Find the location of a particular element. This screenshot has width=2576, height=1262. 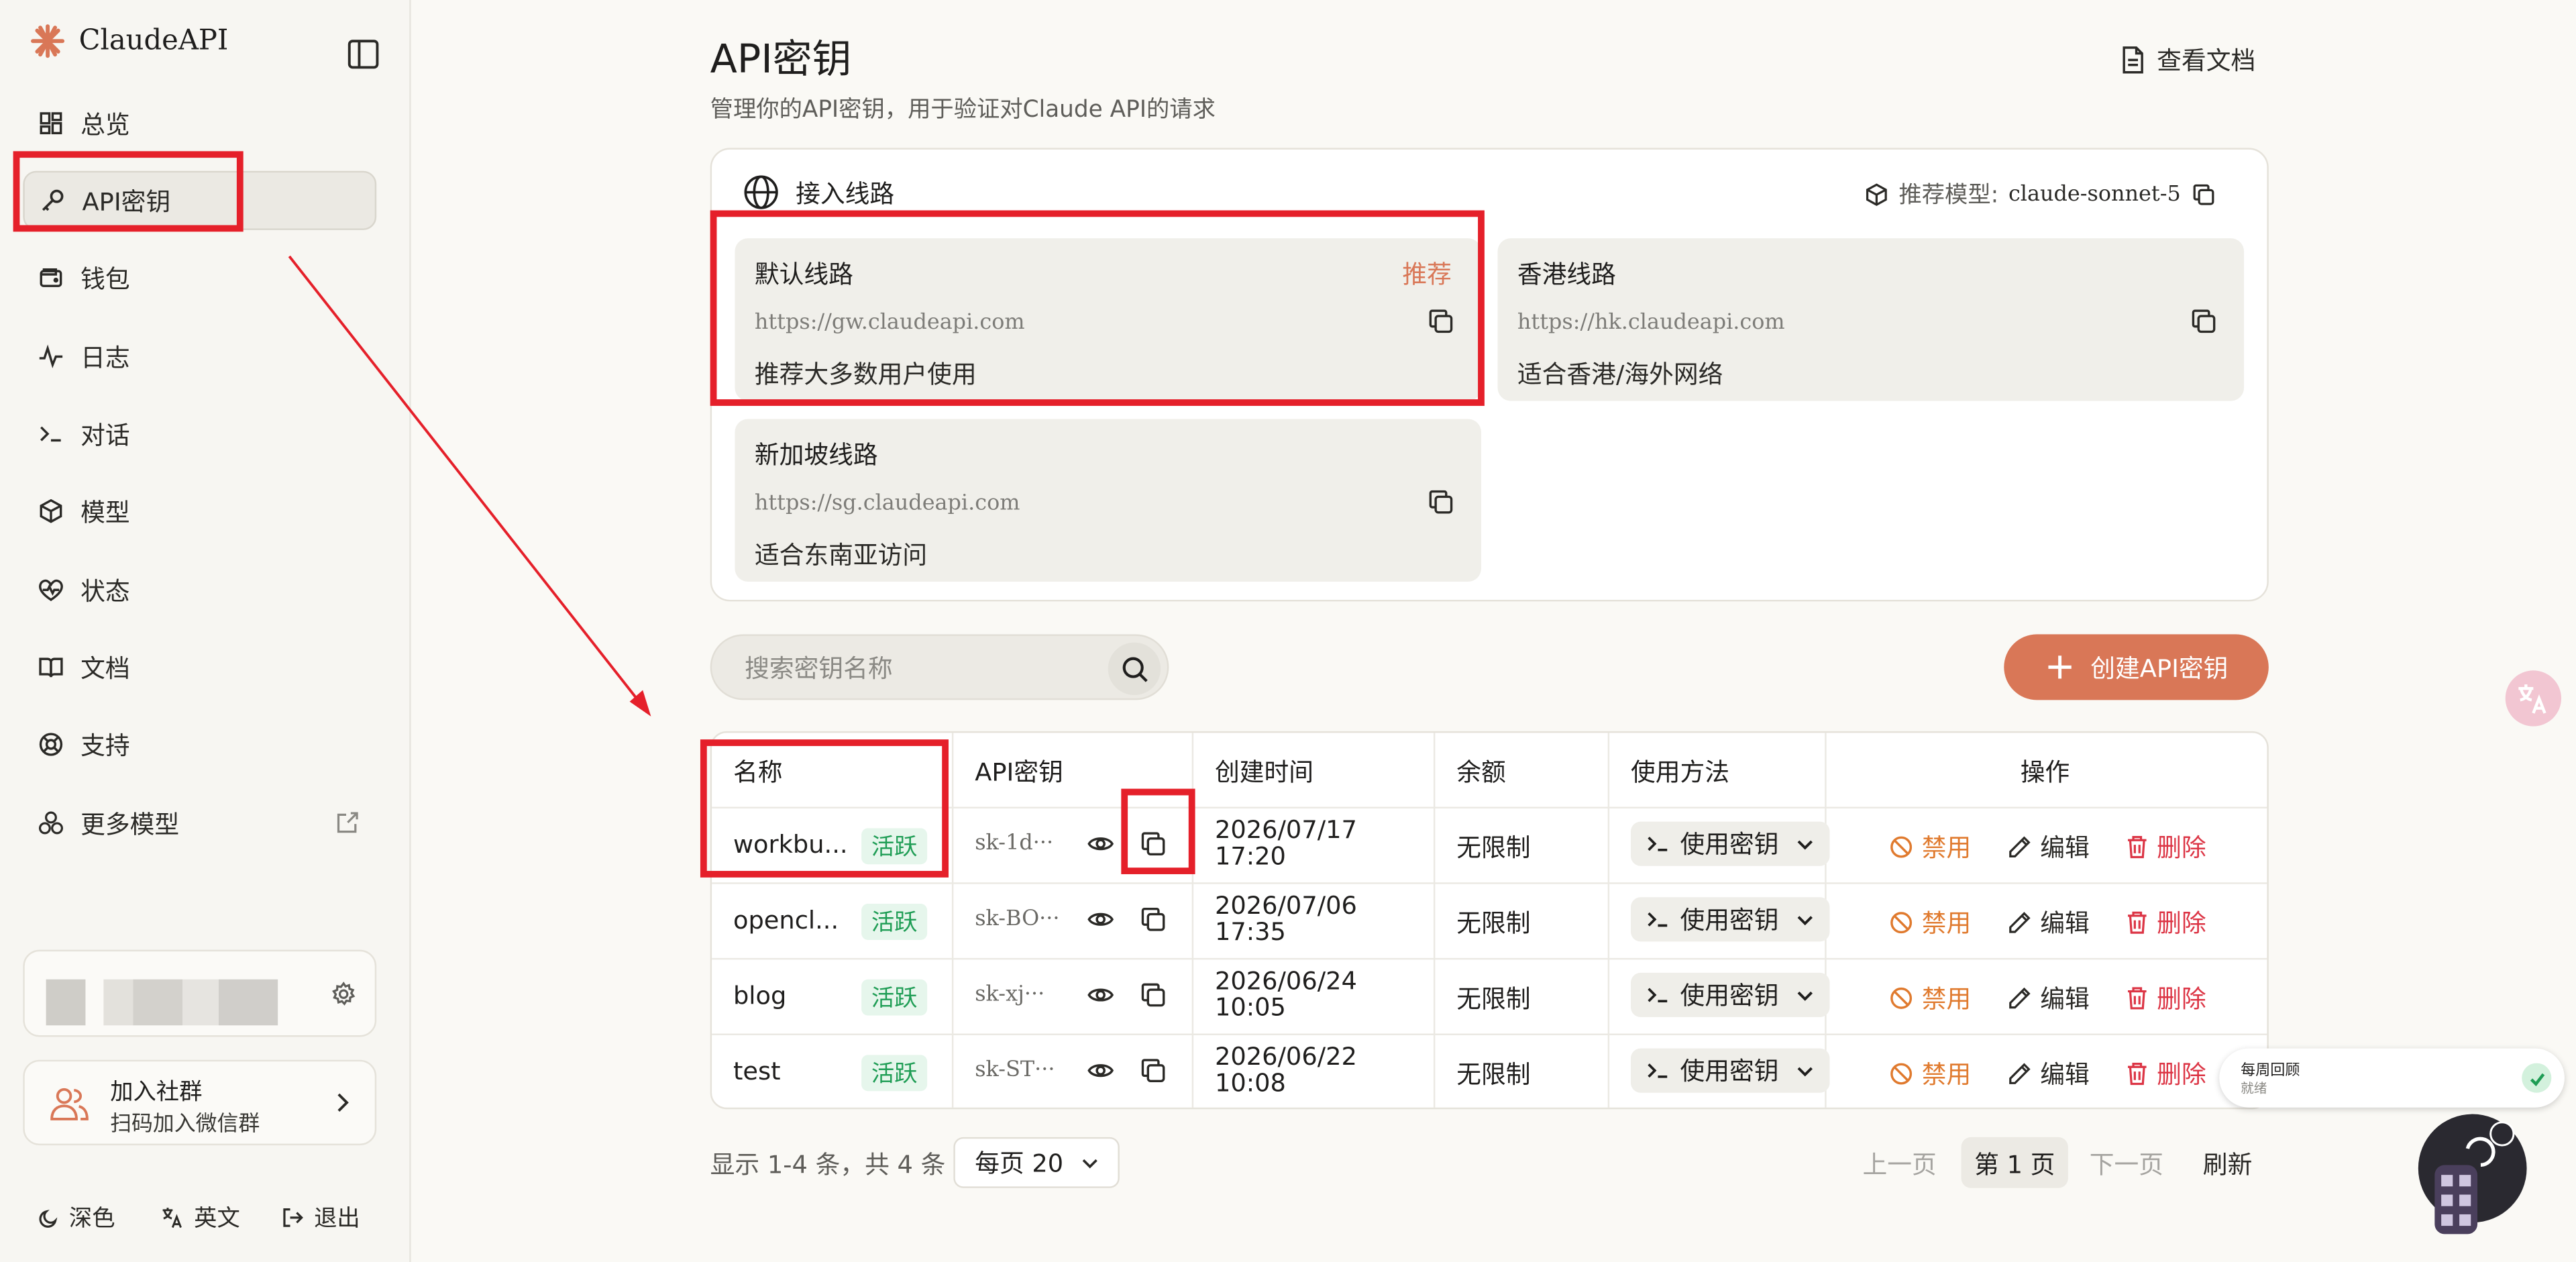

check-icon is located at coordinates (2537, 1078).